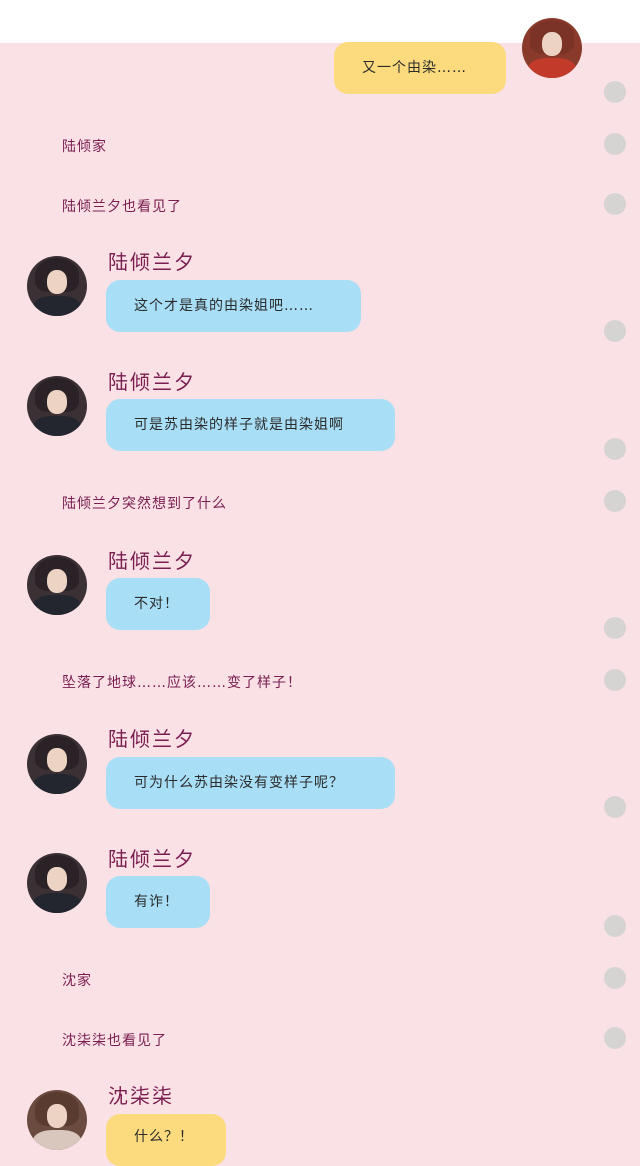  What do you see at coordinates (144, 504) in the screenshot?
I see `narration-text: 陆倾兰夕突然想到了什么` at bounding box center [144, 504].